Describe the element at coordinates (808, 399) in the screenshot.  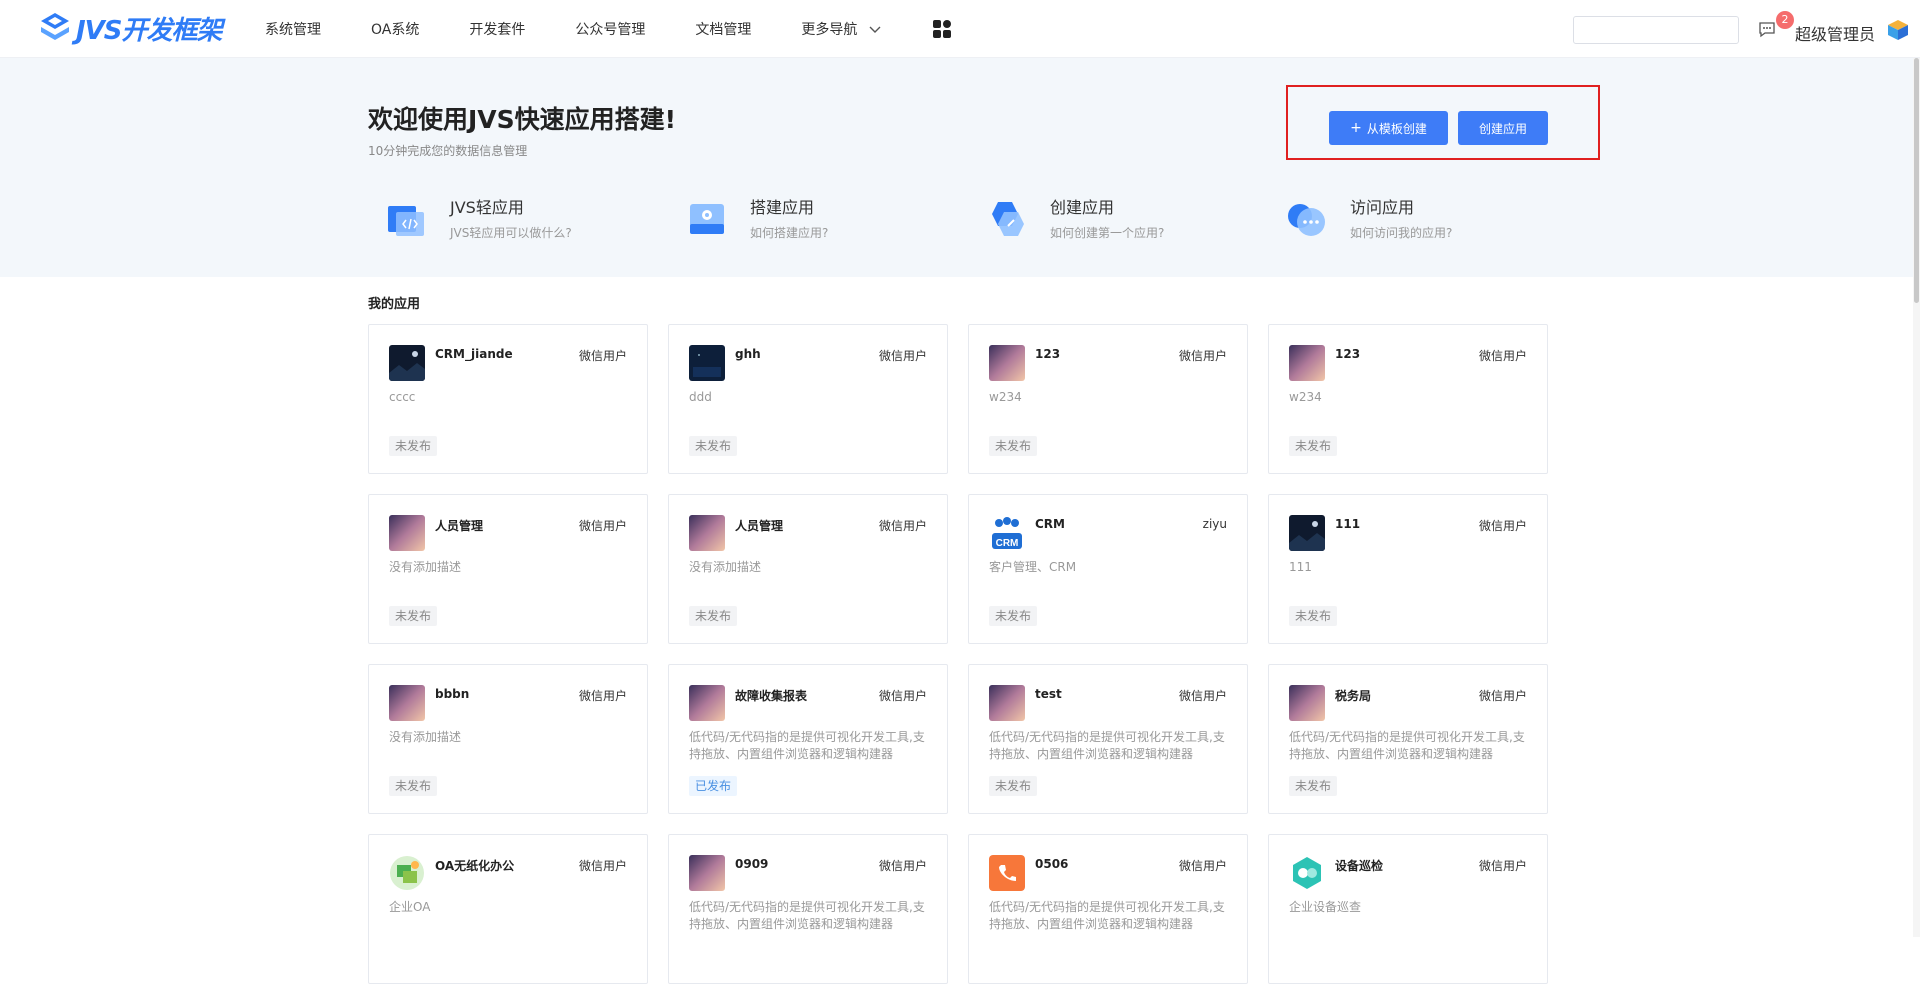
I see `app-card: ghh 微信用户 ddd 未发布` at that location.